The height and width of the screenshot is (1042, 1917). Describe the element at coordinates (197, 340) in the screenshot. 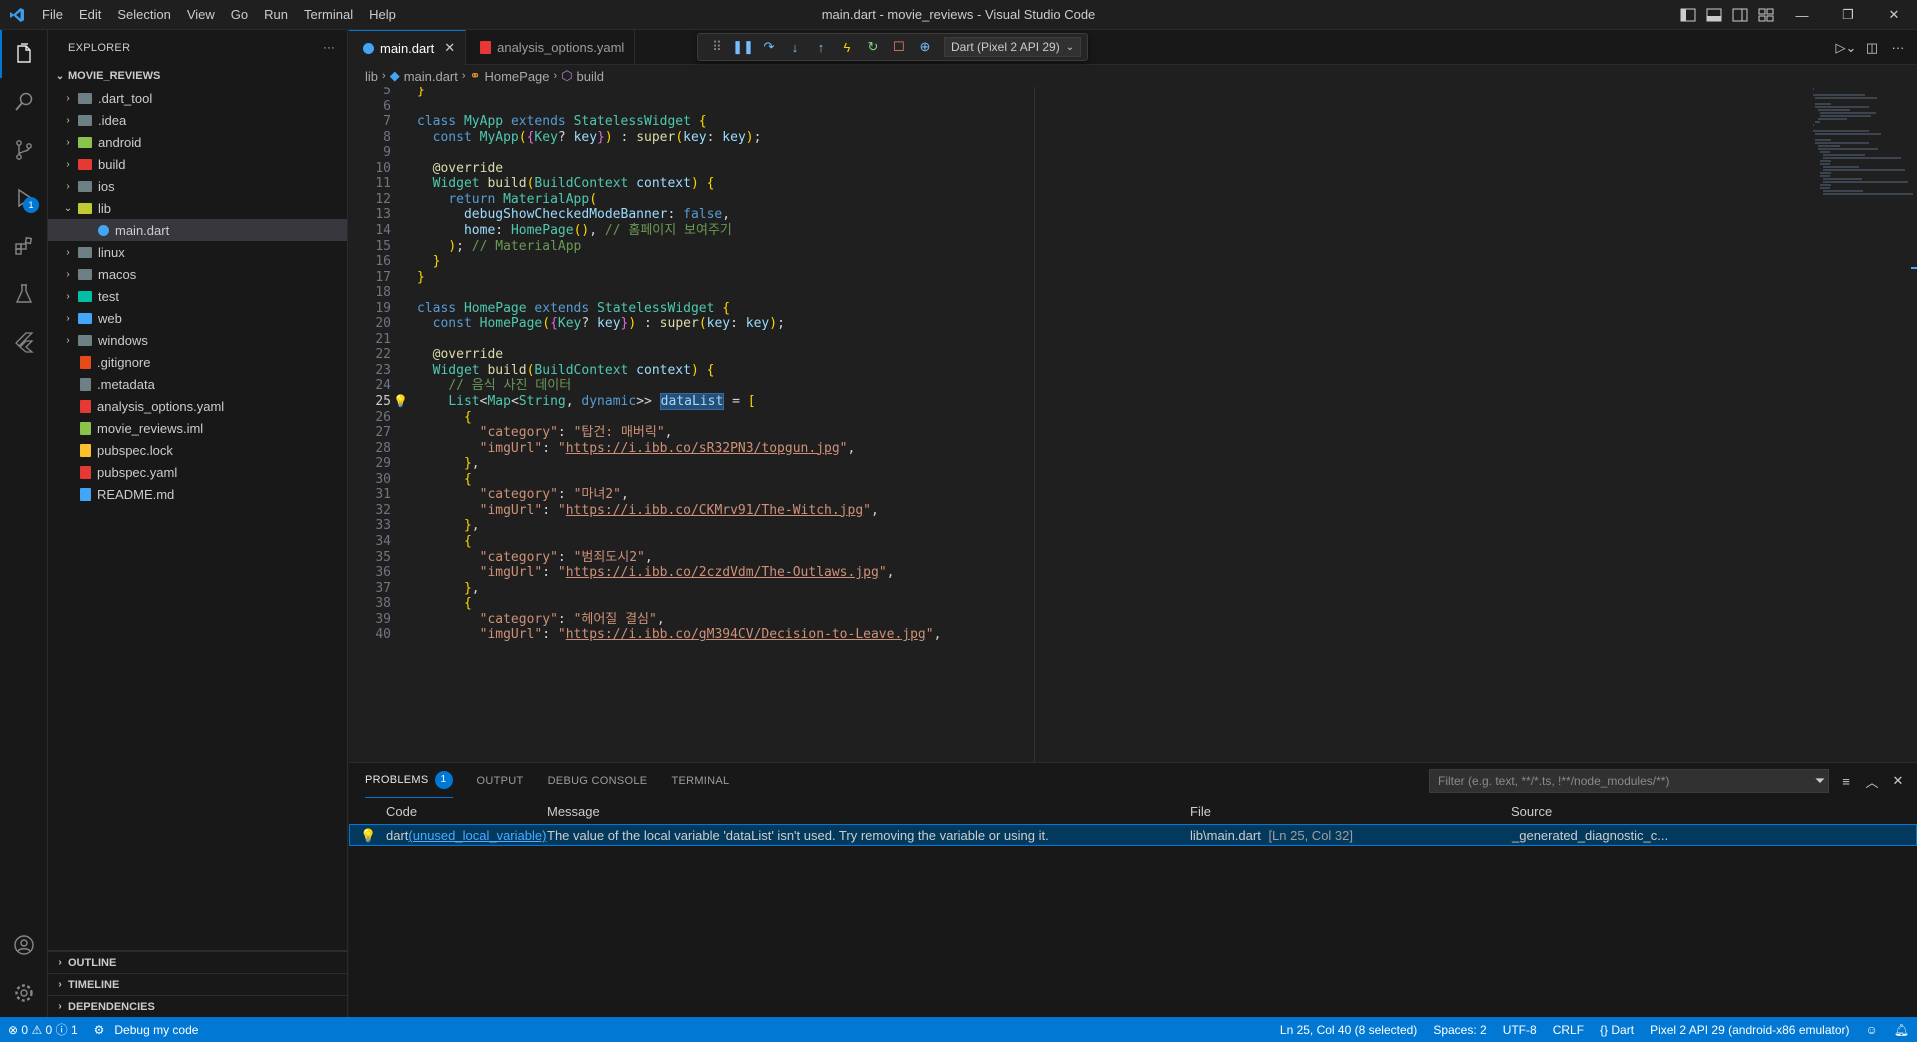

I see `tree-item: › windows` at that location.